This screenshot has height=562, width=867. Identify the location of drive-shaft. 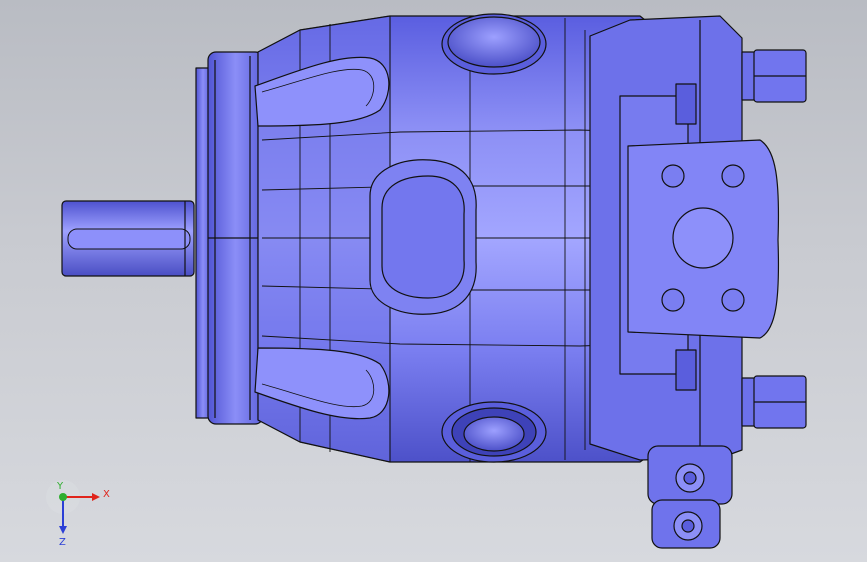
(128, 238).